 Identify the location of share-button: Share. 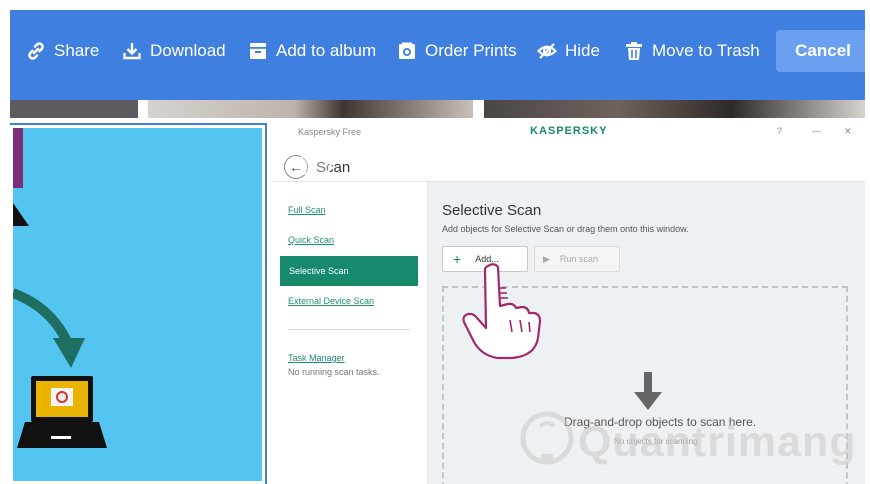
(62, 51).